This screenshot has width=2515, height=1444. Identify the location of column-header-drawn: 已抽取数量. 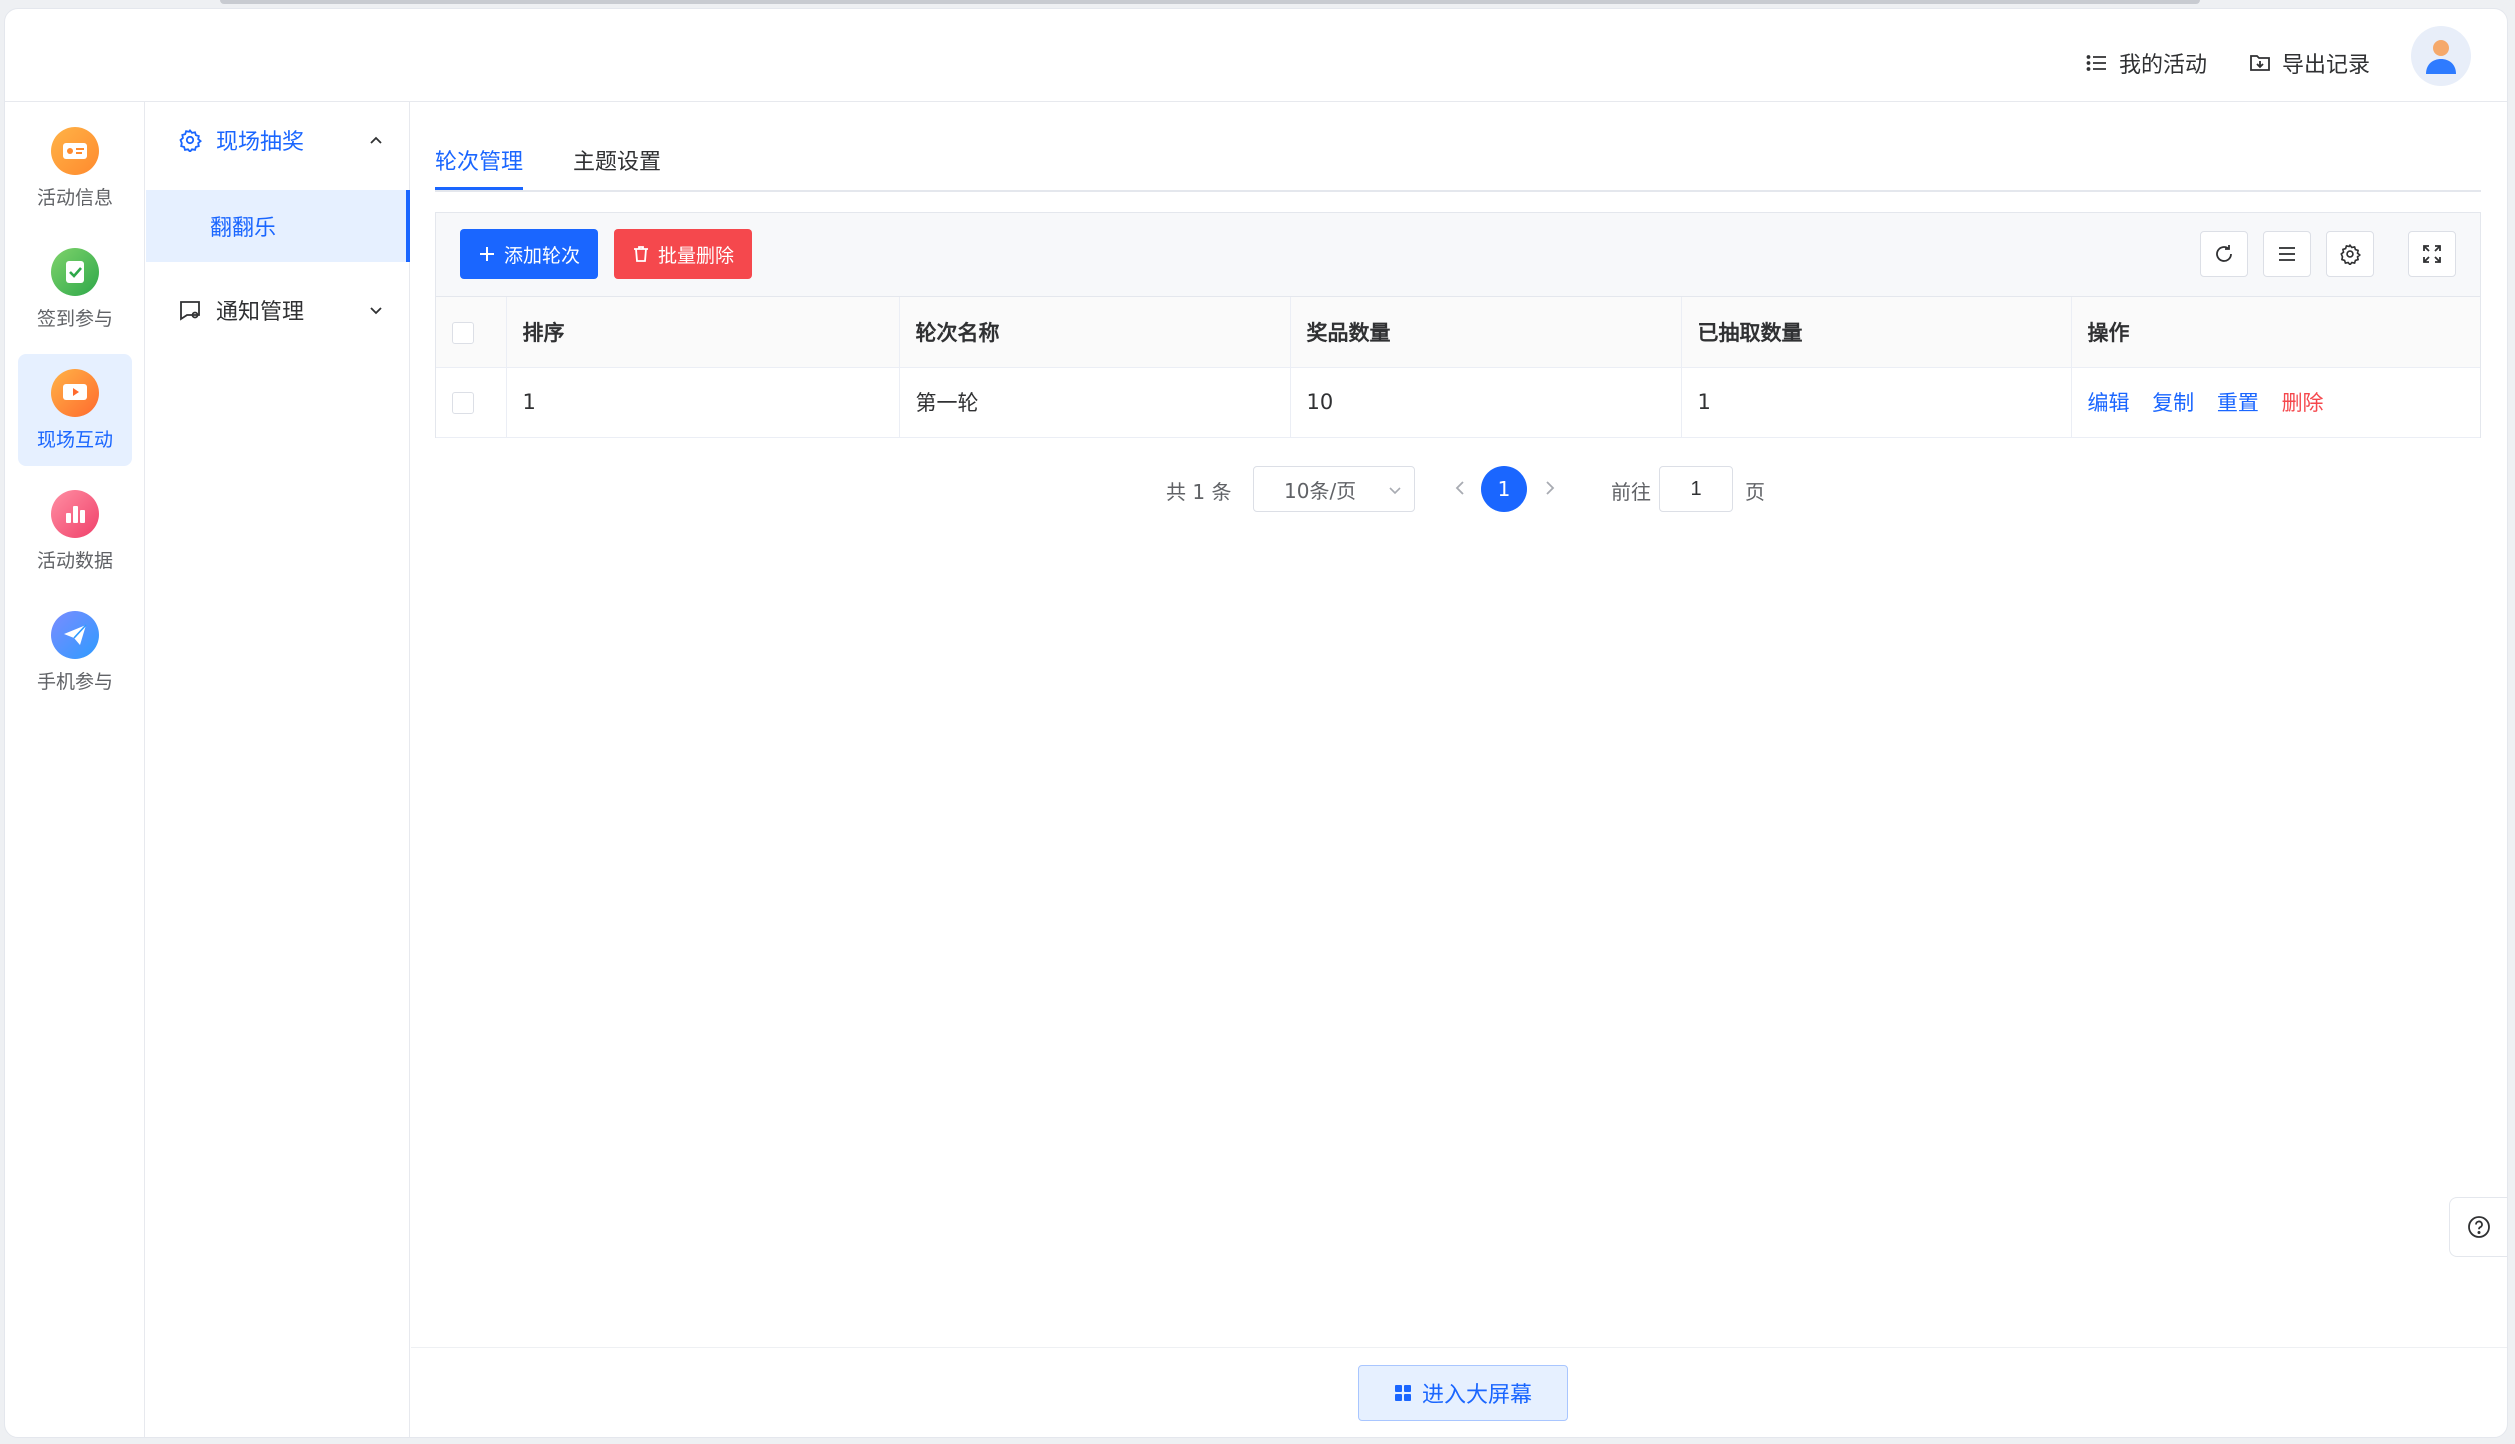
(1876, 332).